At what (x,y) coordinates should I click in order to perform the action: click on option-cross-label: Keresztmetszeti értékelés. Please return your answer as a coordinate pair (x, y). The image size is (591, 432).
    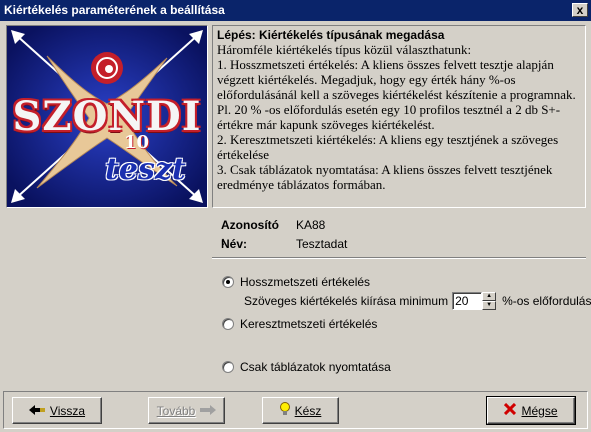
    Looking at the image, I should click on (309, 324).